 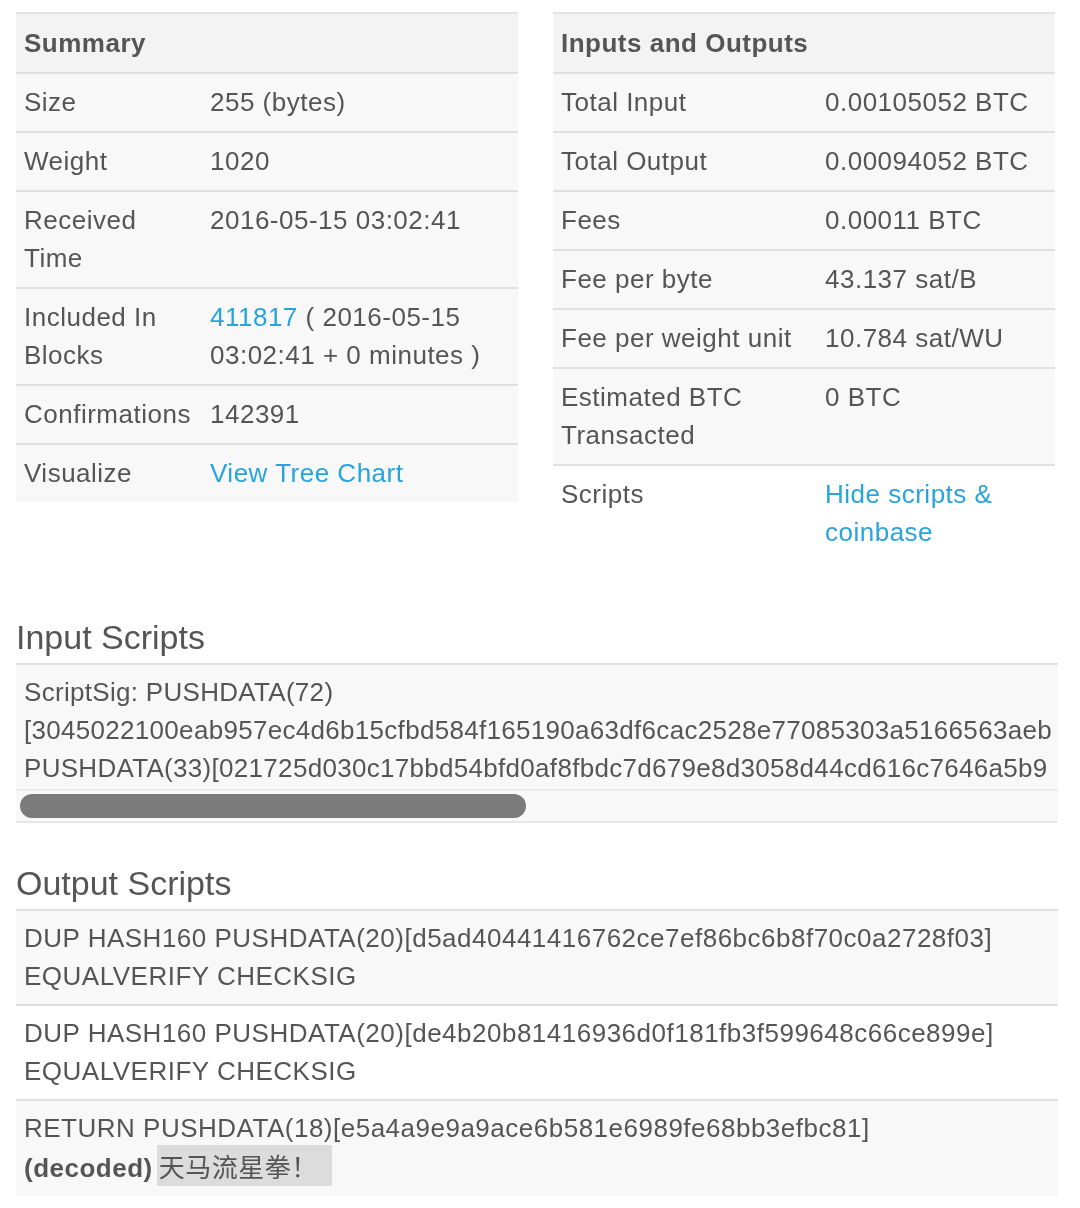 What do you see at coordinates (109, 414) in the screenshot?
I see `table-cell: Confirmations` at bounding box center [109, 414].